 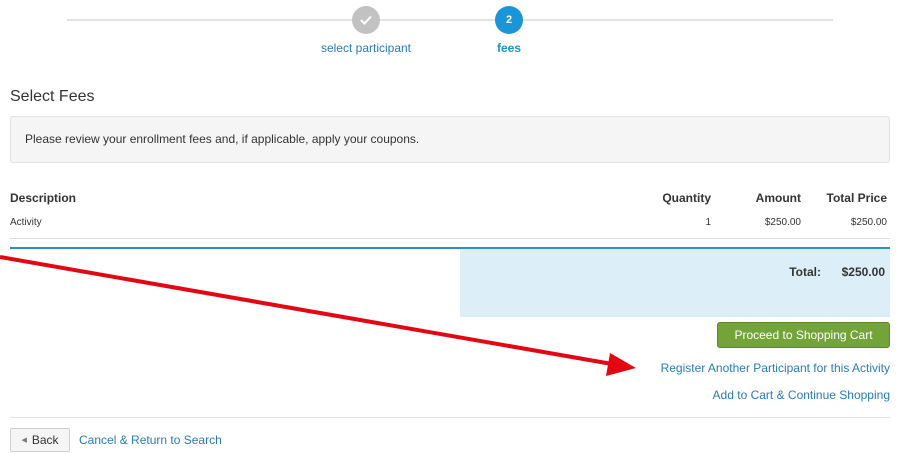 I want to click on step-select-participant-circle, so click(x=366, y=20).